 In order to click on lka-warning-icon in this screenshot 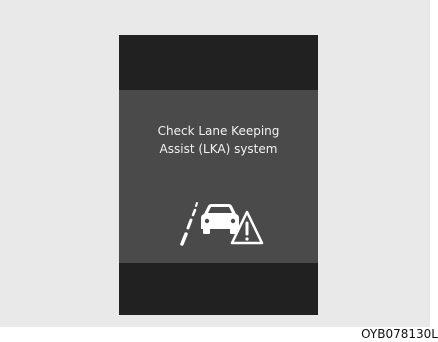, I will do `click(222, 224)`.